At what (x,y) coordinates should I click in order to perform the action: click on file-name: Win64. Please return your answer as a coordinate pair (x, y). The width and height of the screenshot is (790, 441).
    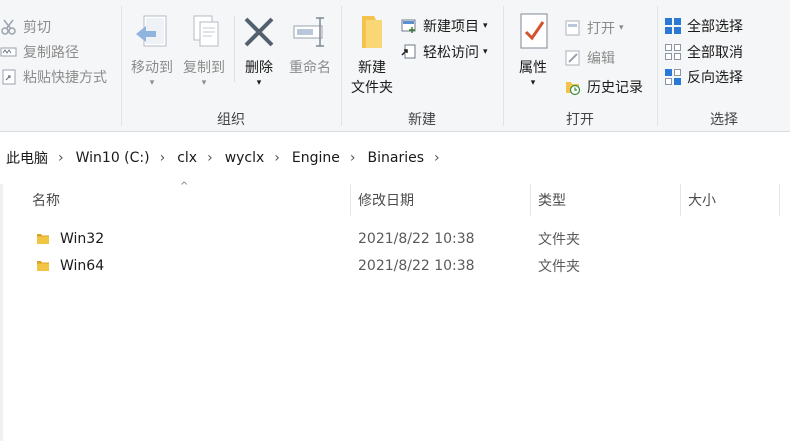
    Looking at the image, I should click on (82, 266).